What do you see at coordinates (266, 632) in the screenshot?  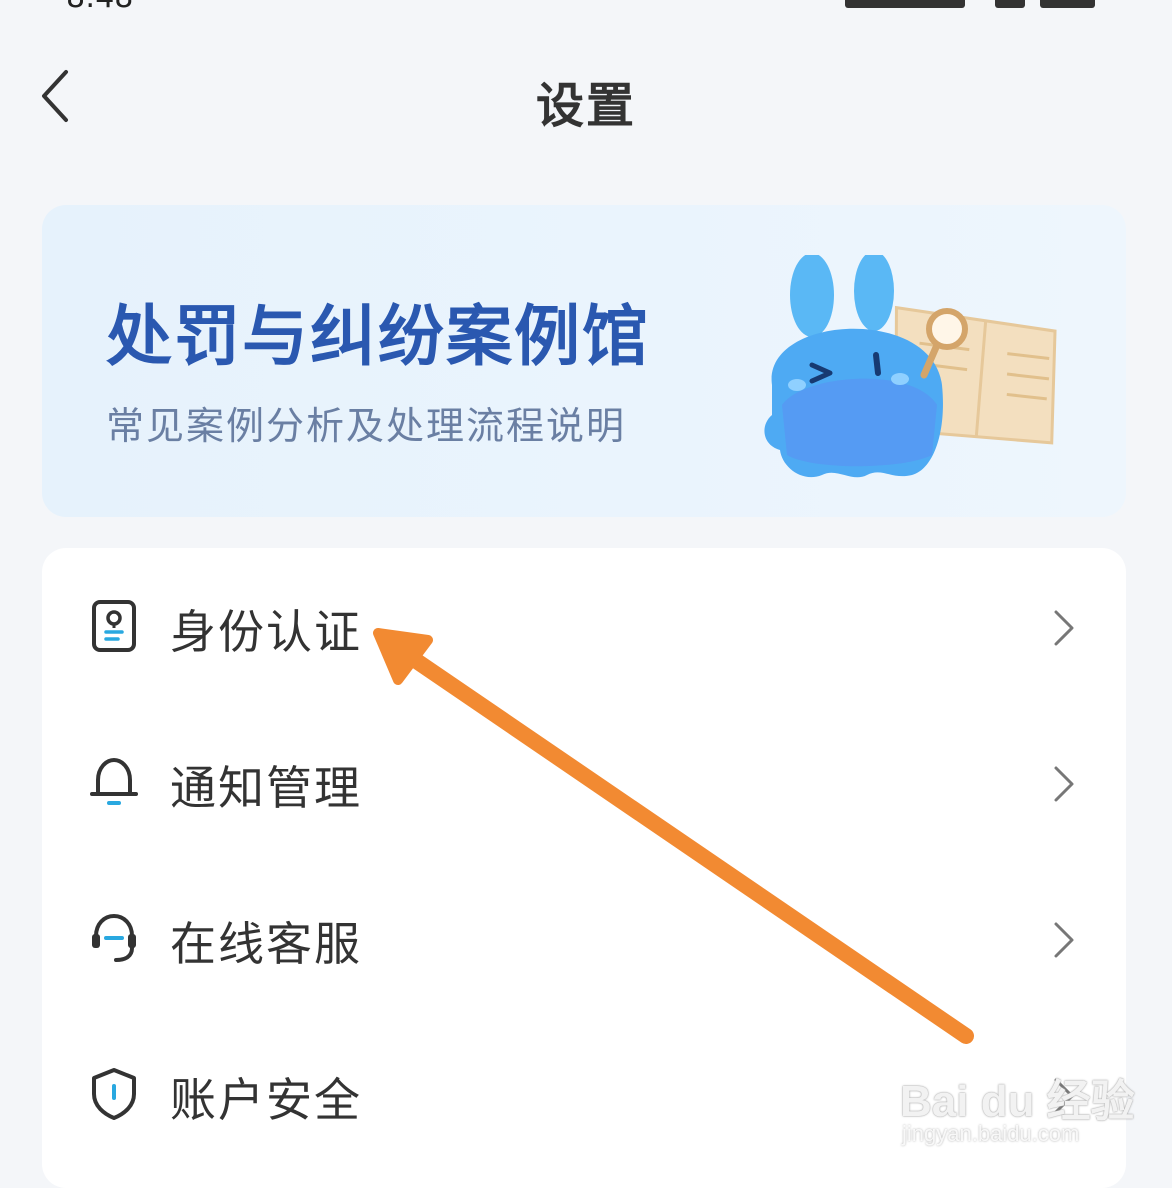 I see `menu-item-label: 身份认证` at bounding box center [266, 632].